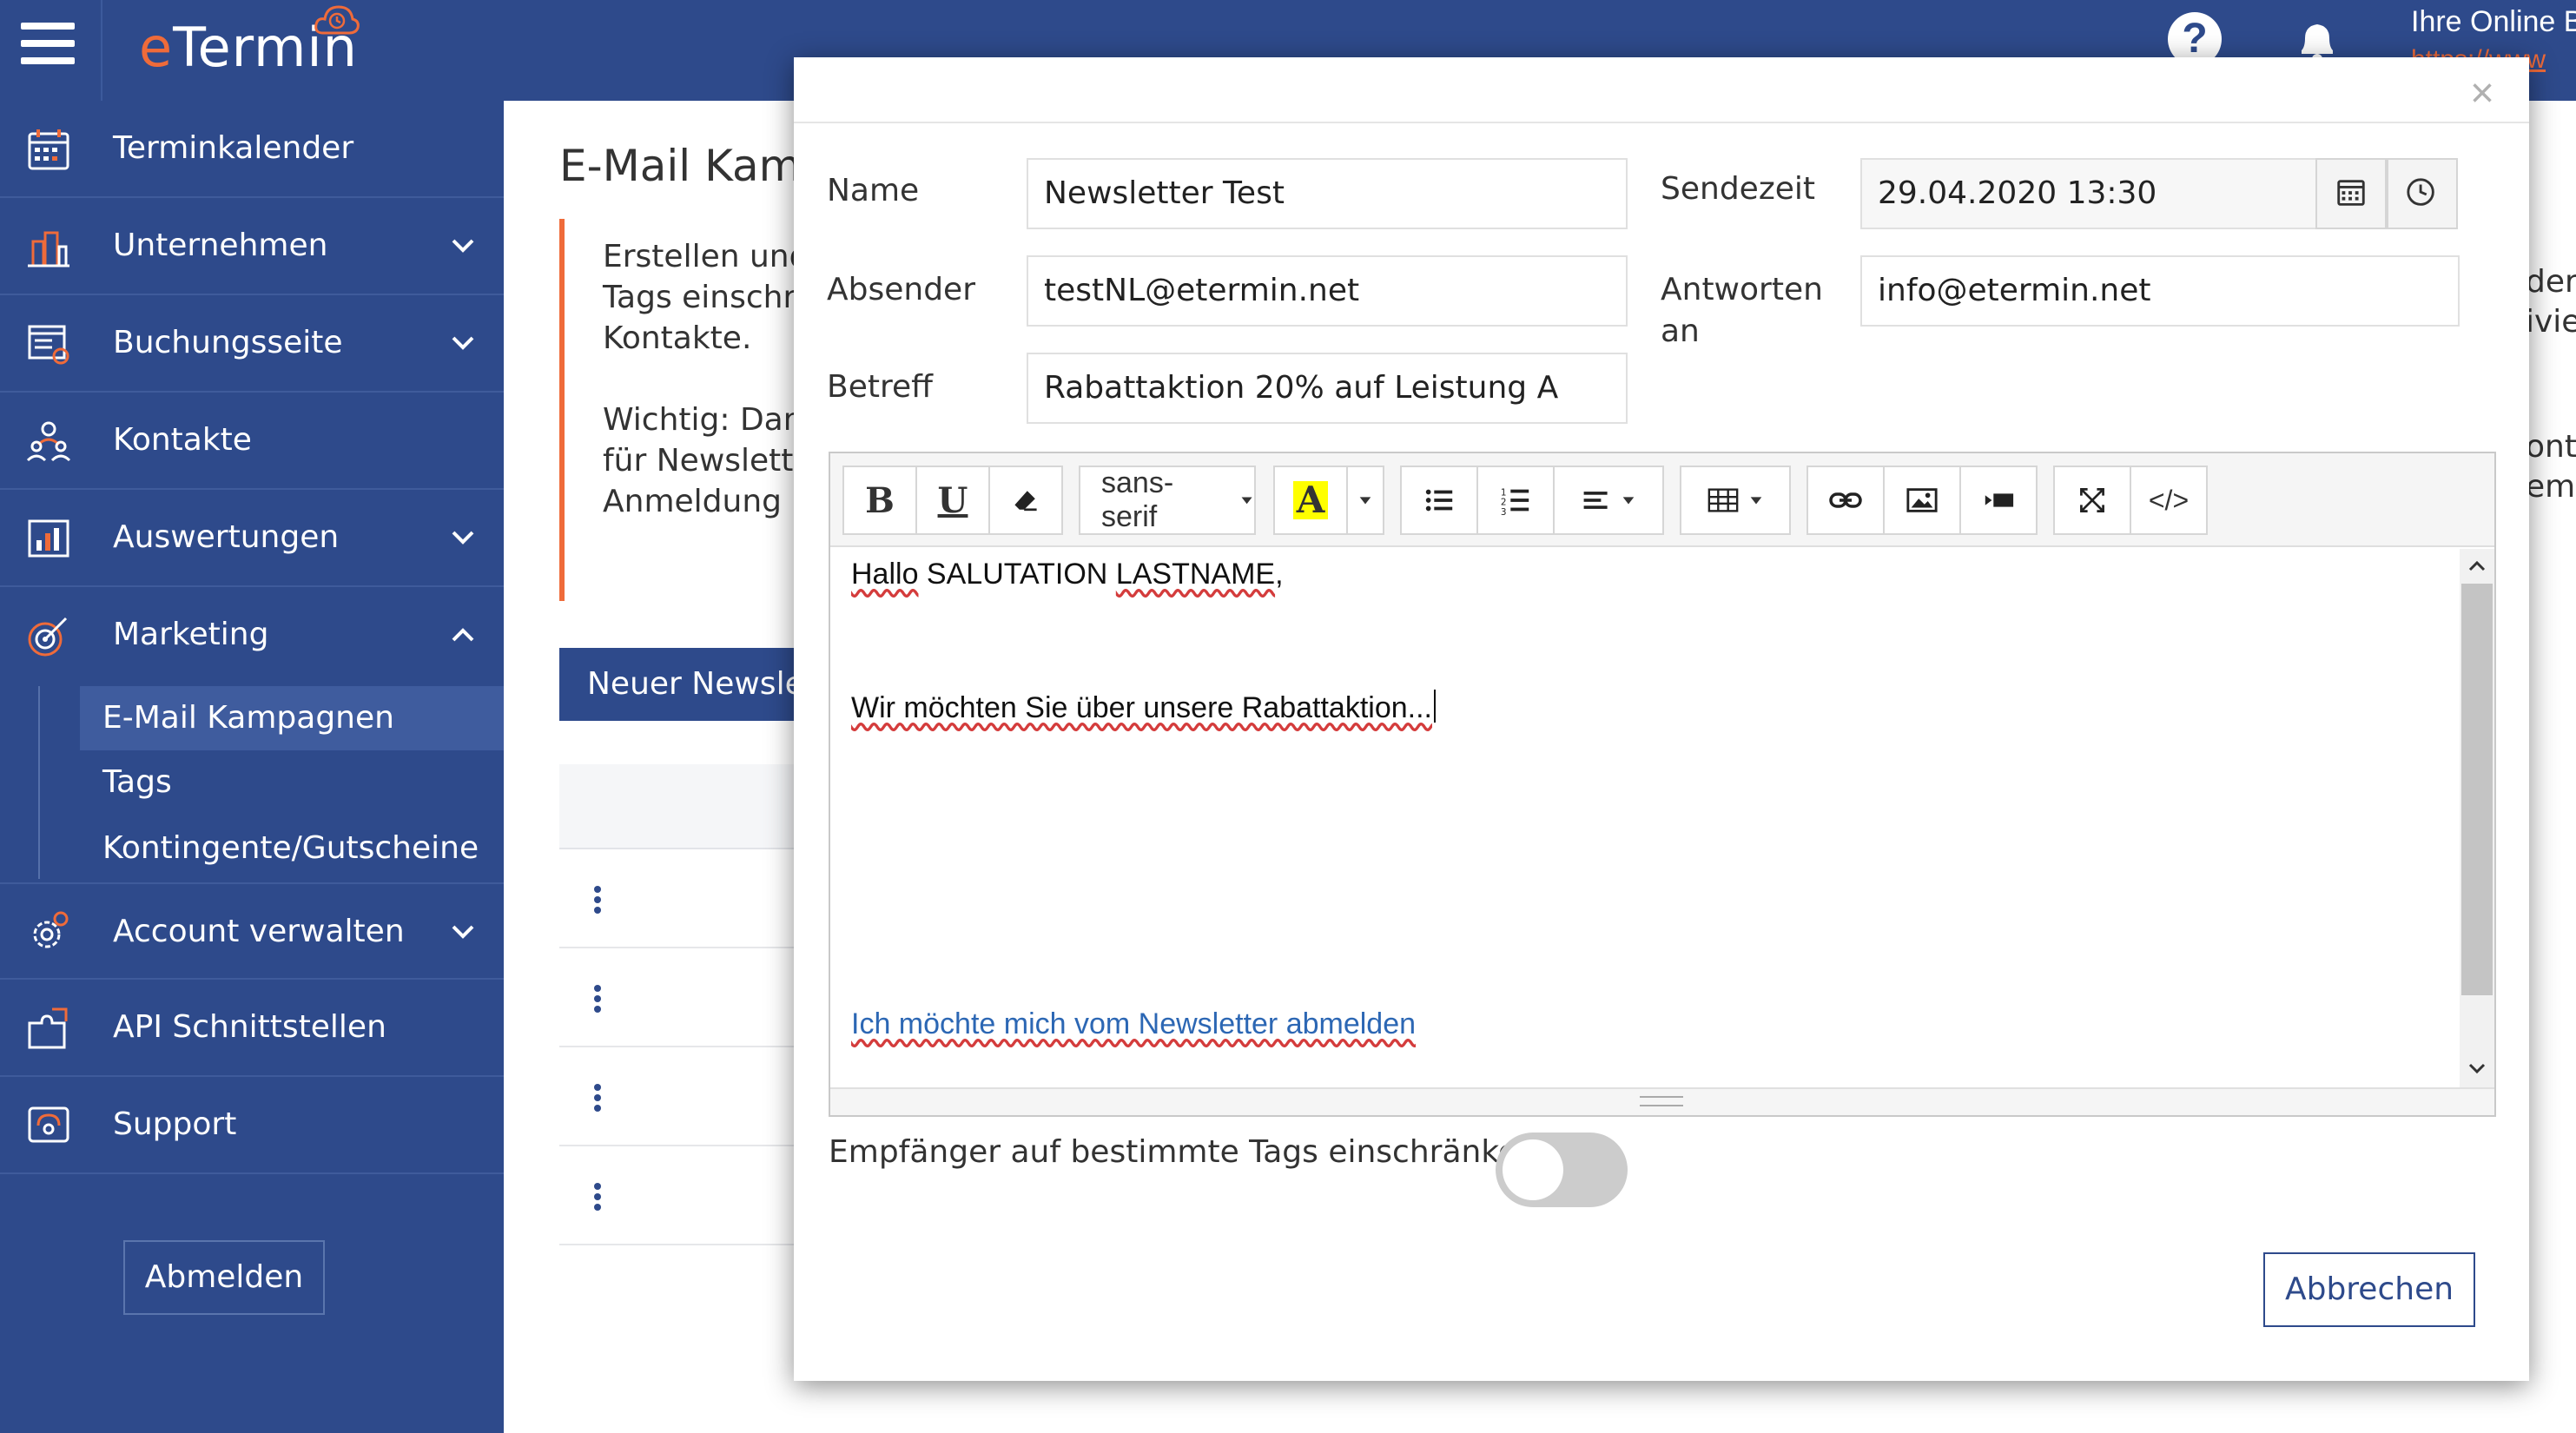  I want to click on sidebar-item-label: Buchungsseite, so click(228, 343).